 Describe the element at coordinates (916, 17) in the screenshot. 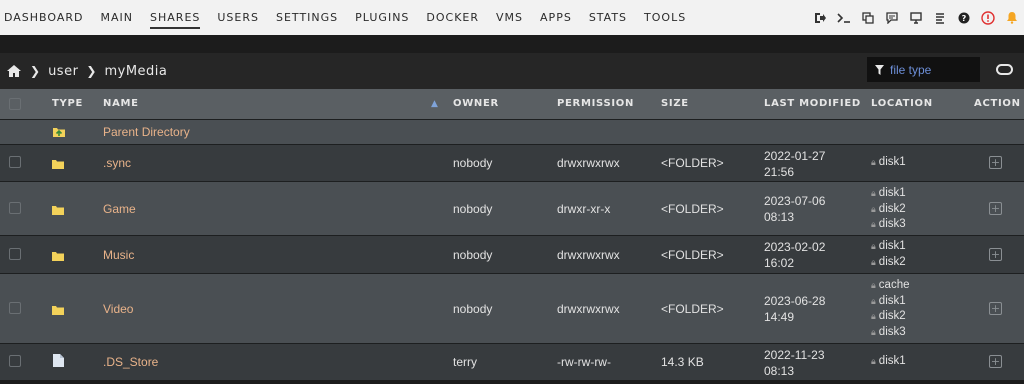

I see `monitor-icon` at that location.